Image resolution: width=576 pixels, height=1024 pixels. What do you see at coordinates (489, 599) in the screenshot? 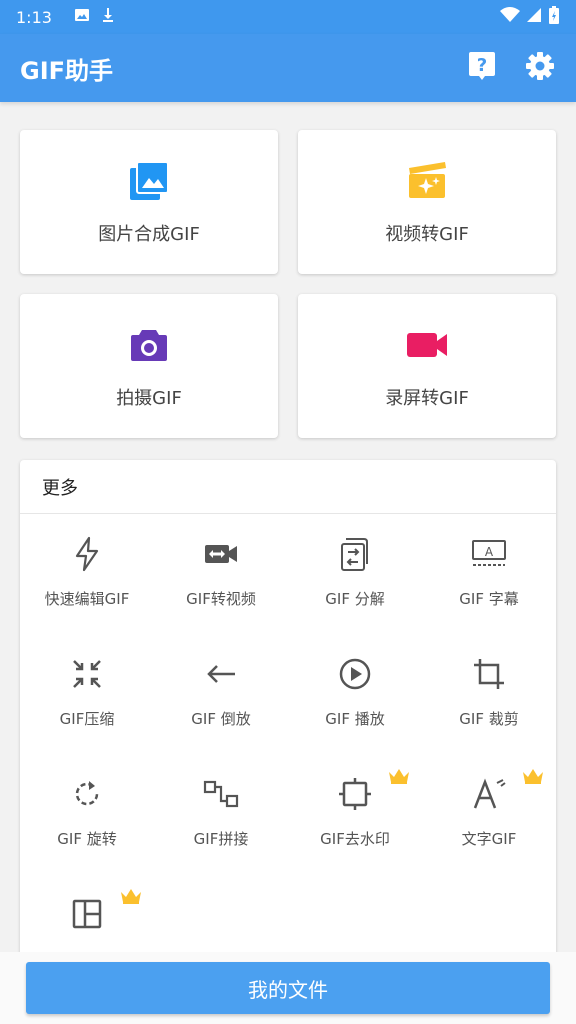
I see `tool-label: GIF 字幕` at bounding box center [489, 599].